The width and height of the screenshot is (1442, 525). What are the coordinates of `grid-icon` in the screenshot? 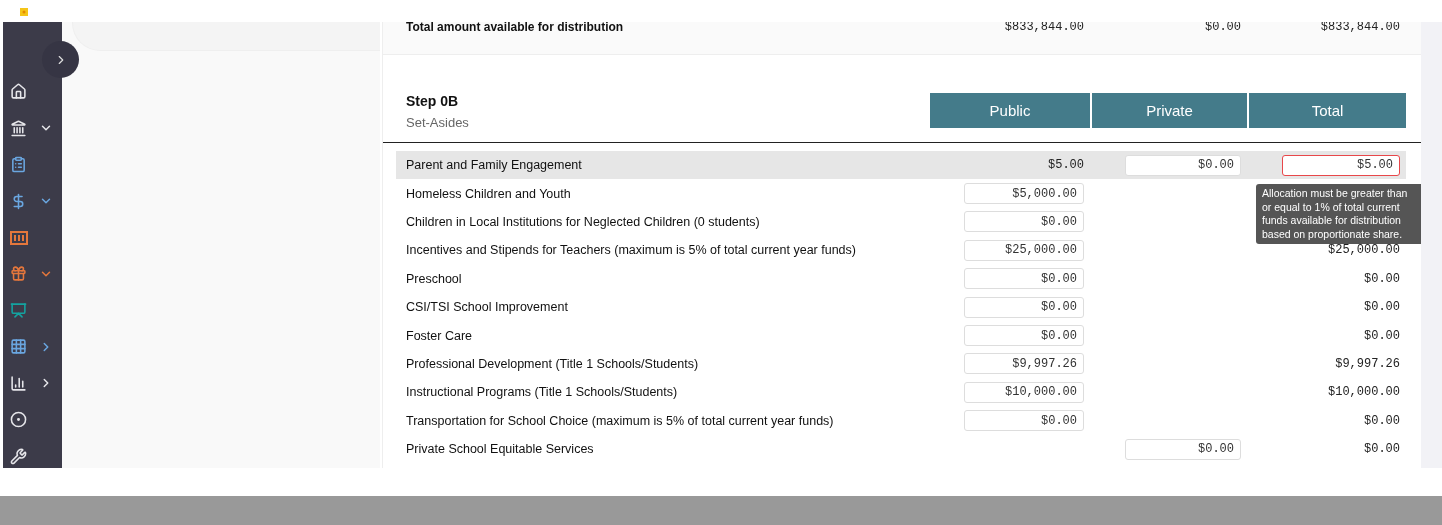 It's located at (18, 347).